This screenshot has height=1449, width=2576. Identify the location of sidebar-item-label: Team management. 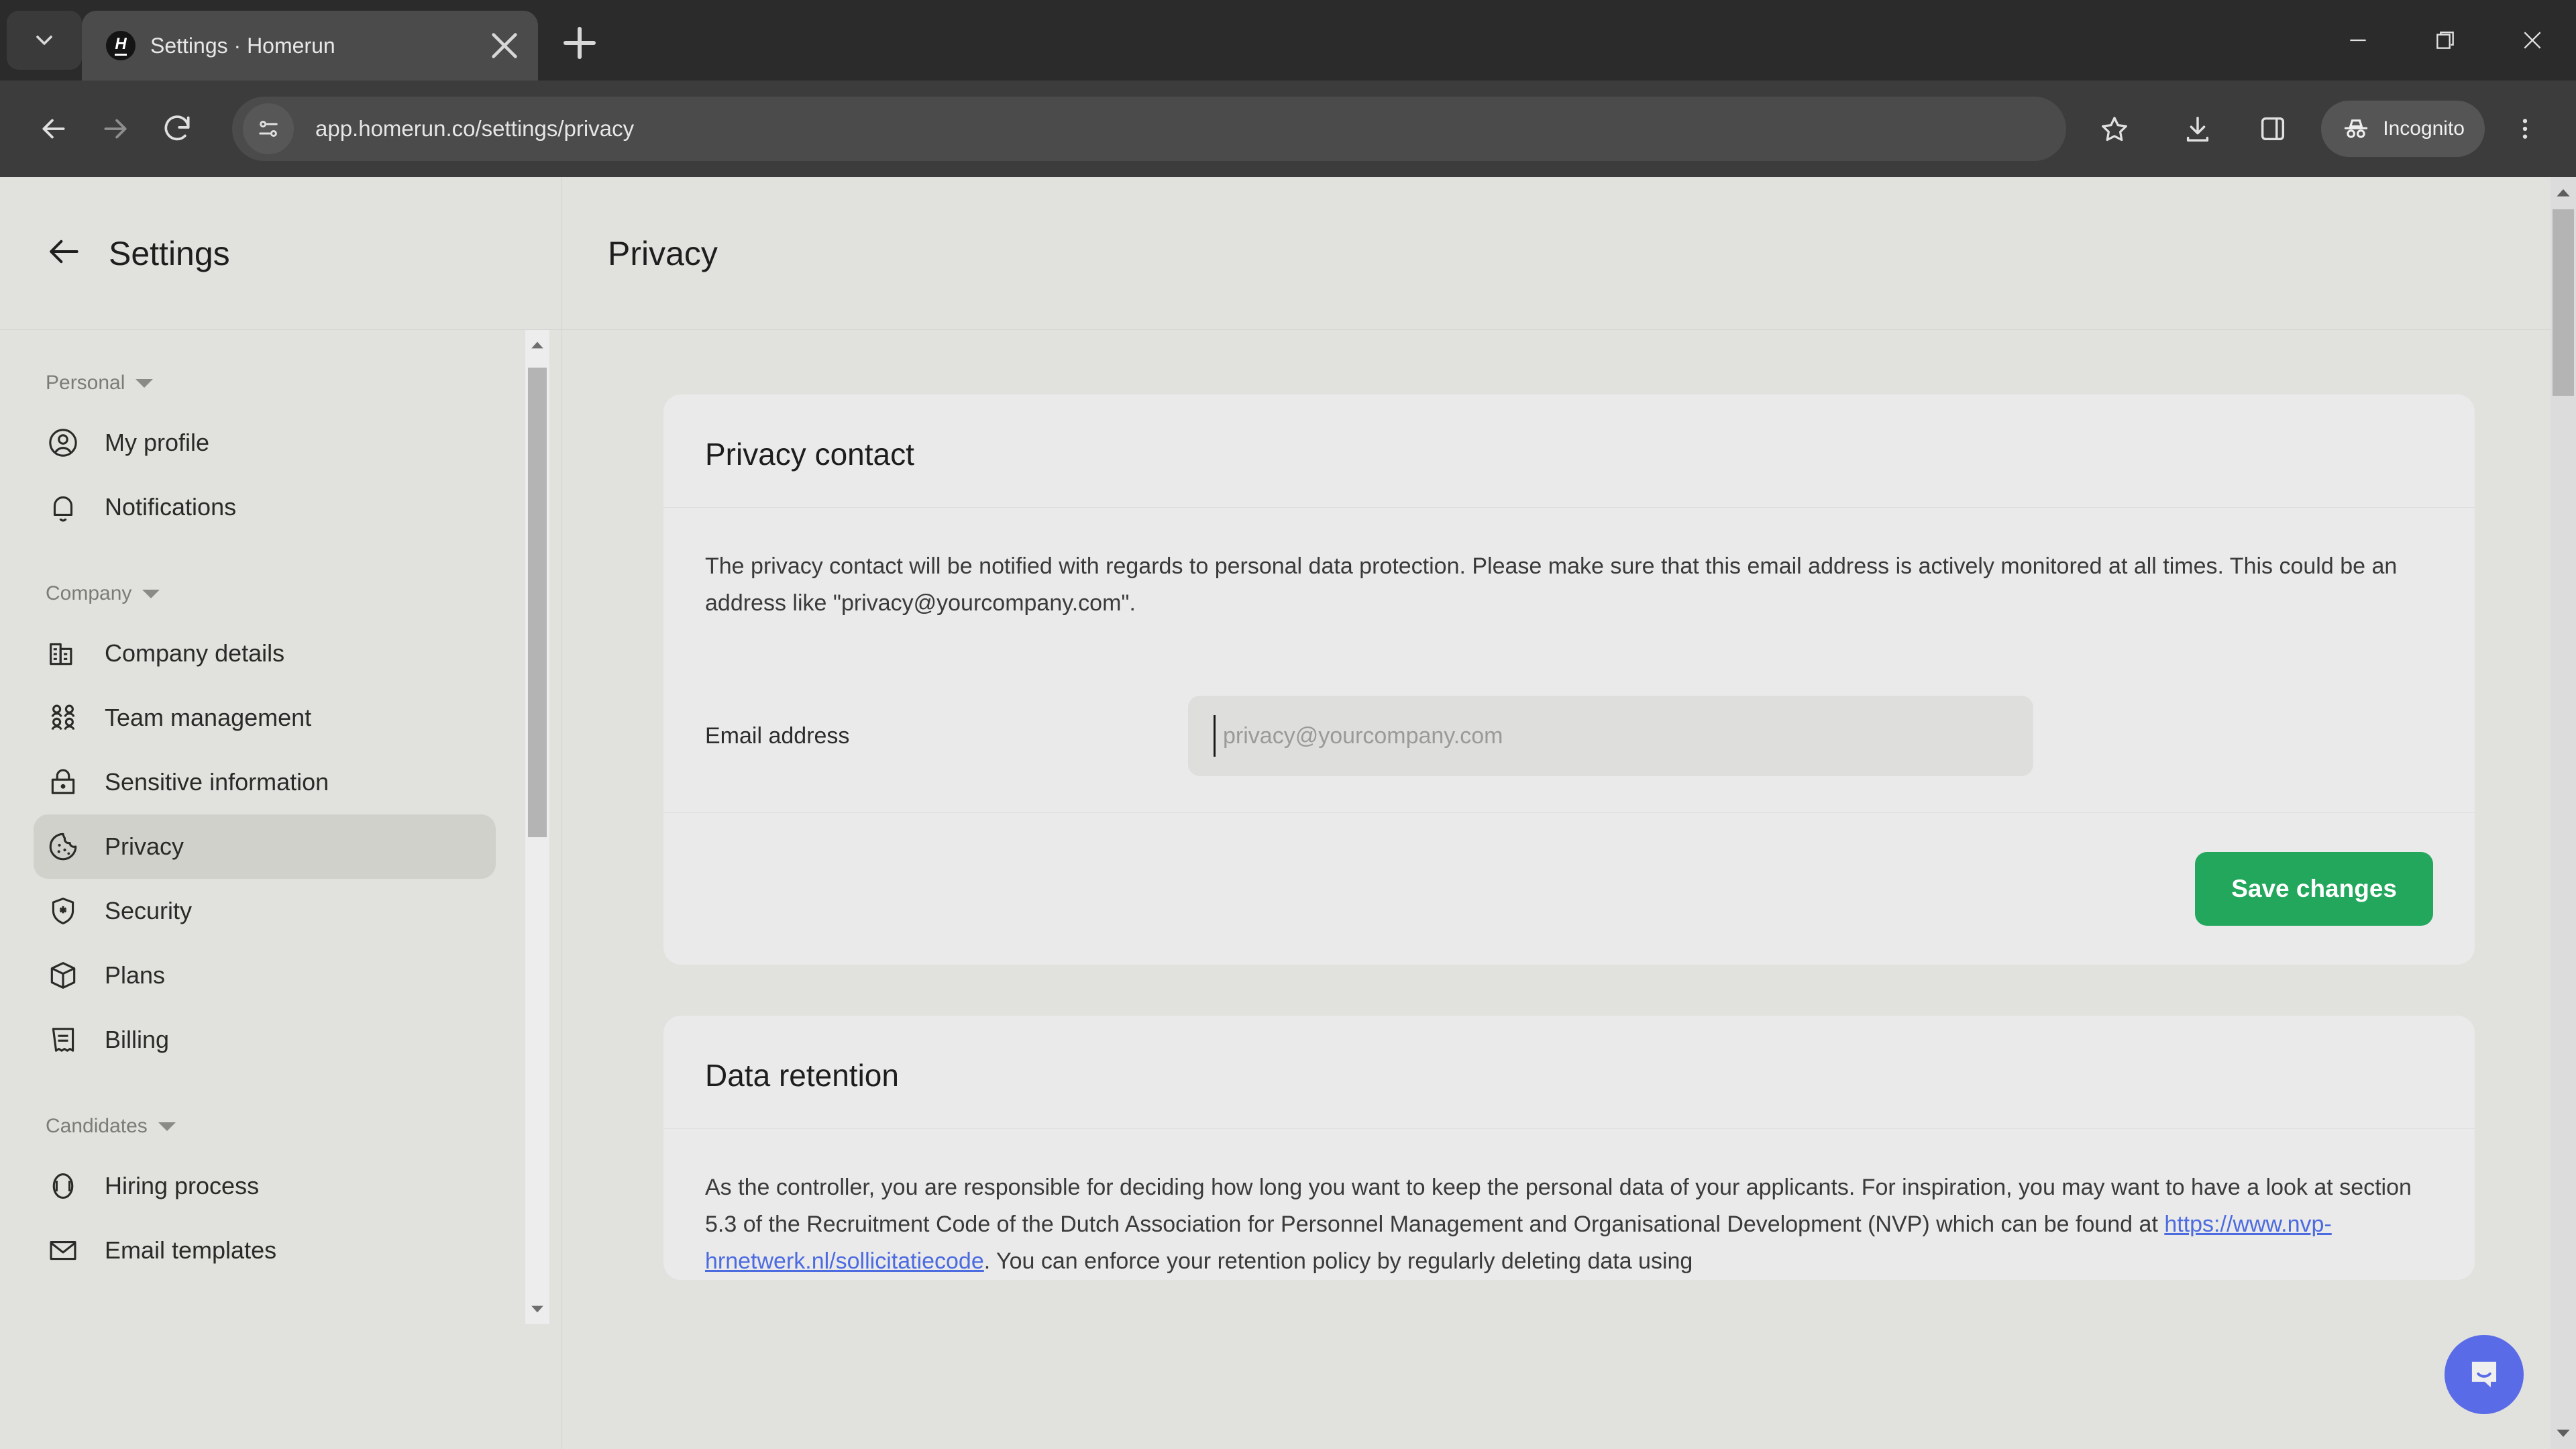
(208, 717).